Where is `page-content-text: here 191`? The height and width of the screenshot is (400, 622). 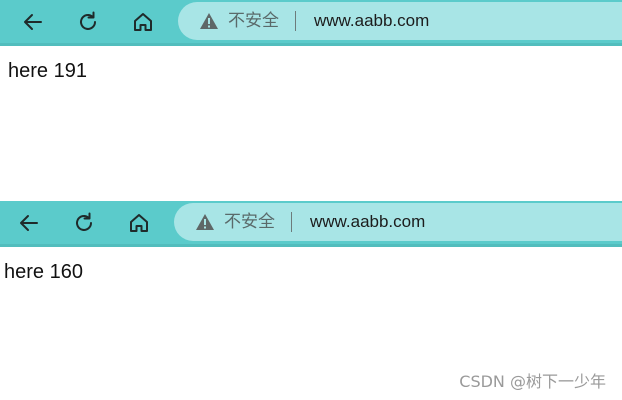
page-content-text: here 191 is located at coordinates (47, 71).